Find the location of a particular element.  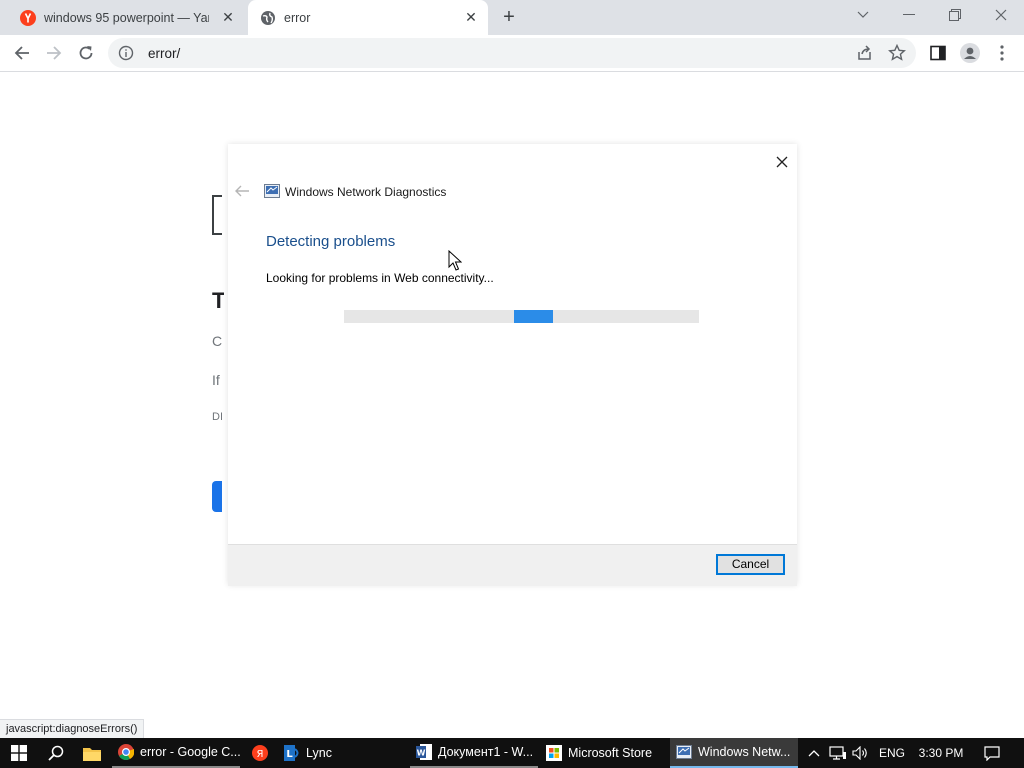

error-page-button is located at coordinates (217, 496).